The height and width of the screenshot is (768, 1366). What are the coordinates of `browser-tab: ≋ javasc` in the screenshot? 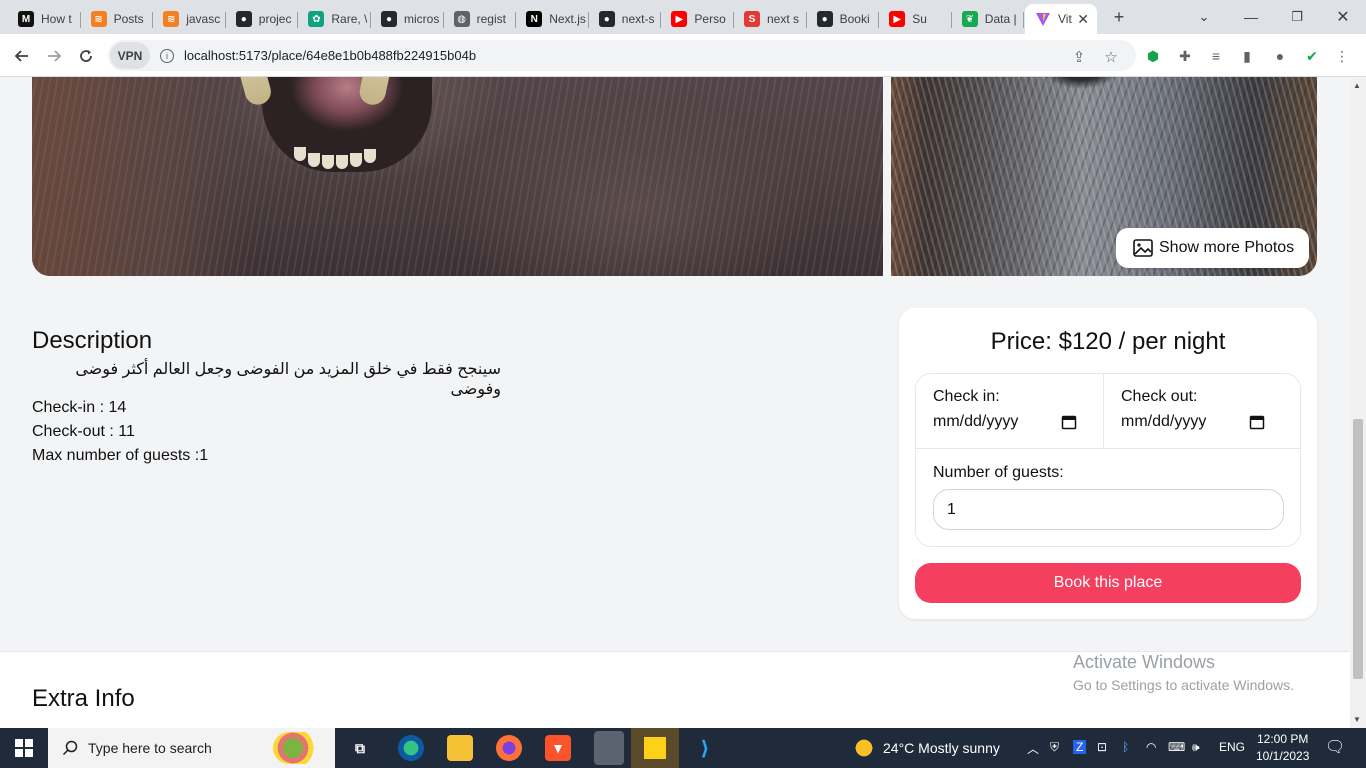 It's located at (189, 19).